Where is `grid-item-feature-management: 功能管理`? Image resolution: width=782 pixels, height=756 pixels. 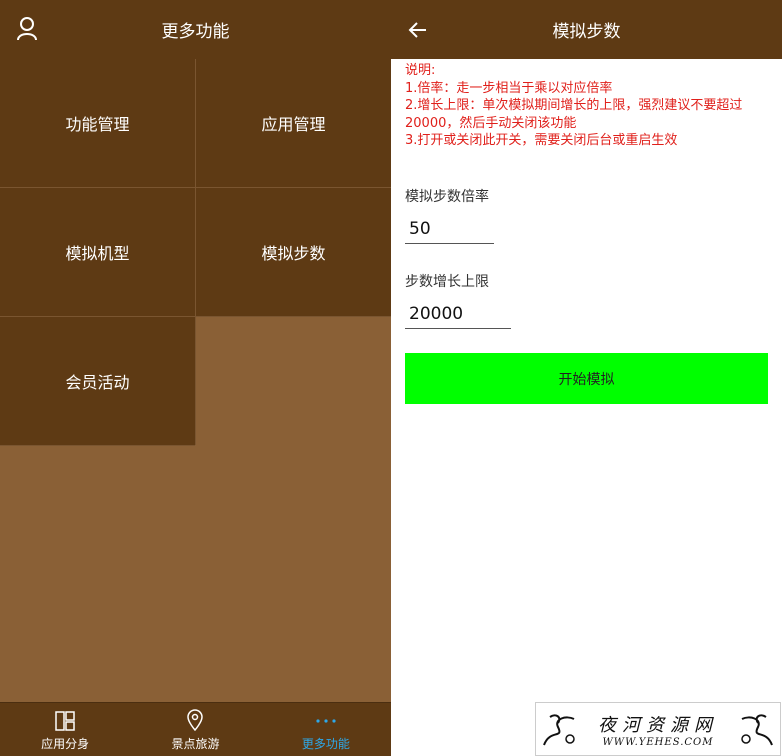
grid-item-feature-management: 功能管理 is located at coordinates (97, 123).